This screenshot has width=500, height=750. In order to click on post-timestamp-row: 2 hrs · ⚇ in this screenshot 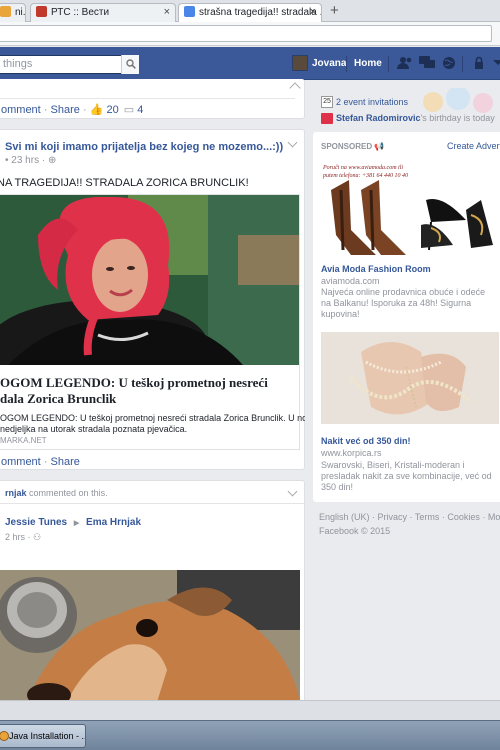, I will do `click(23, 537)`.